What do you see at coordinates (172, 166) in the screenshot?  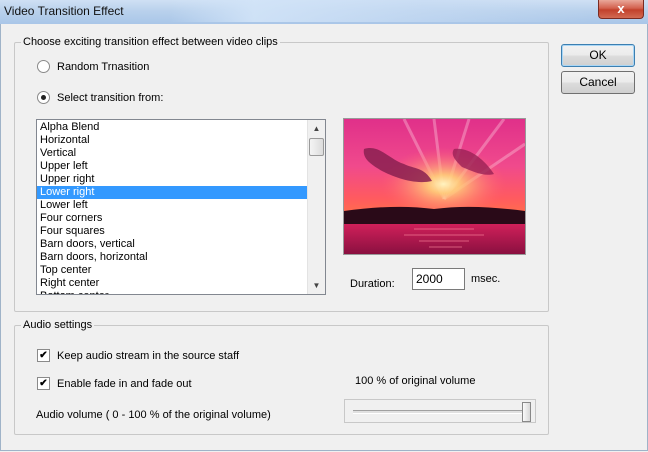 I see `transition-list-item: Upper left` at bounding box center [172, 166].